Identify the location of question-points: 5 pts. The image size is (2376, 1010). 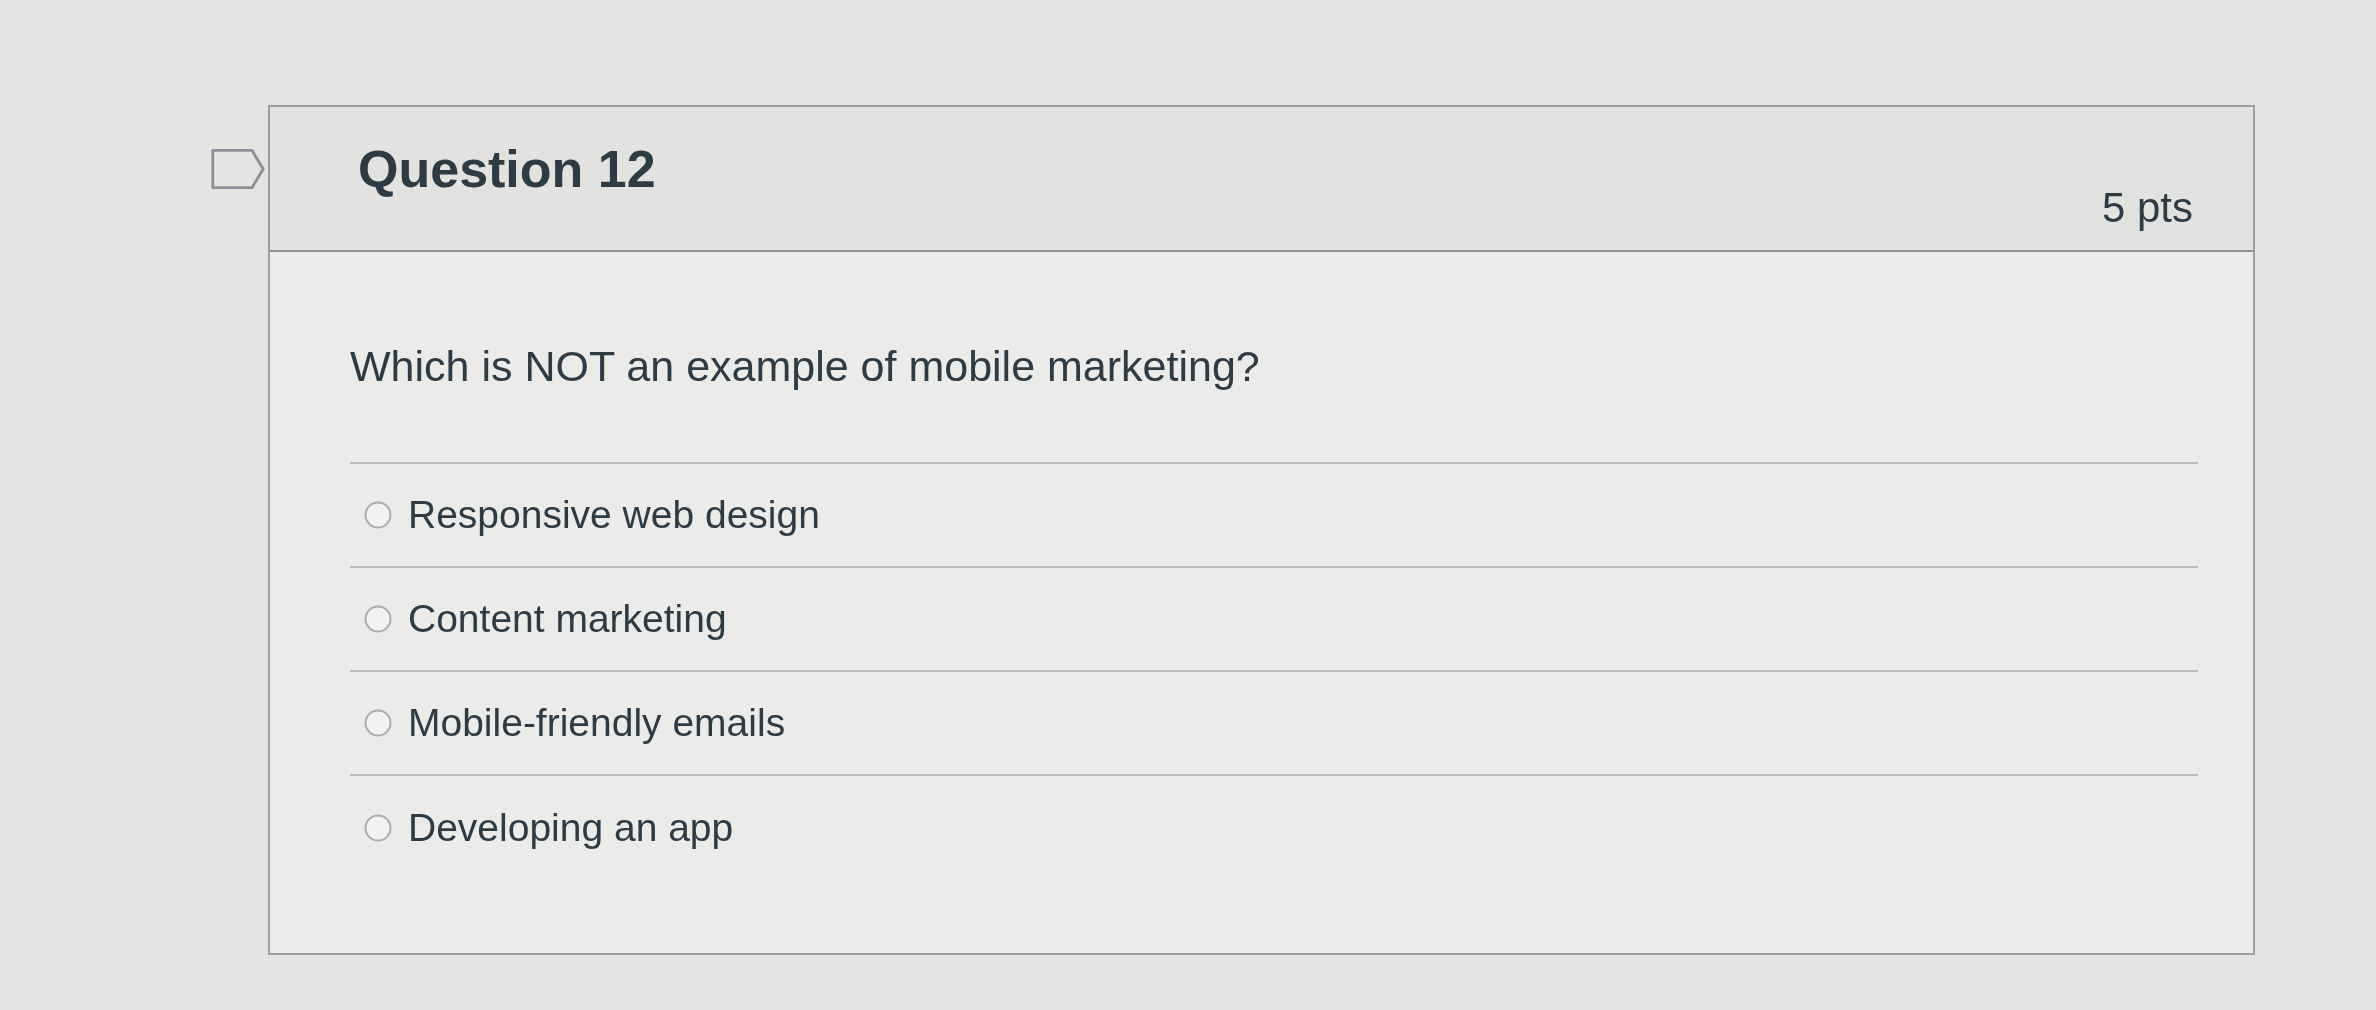
(2147, 208).